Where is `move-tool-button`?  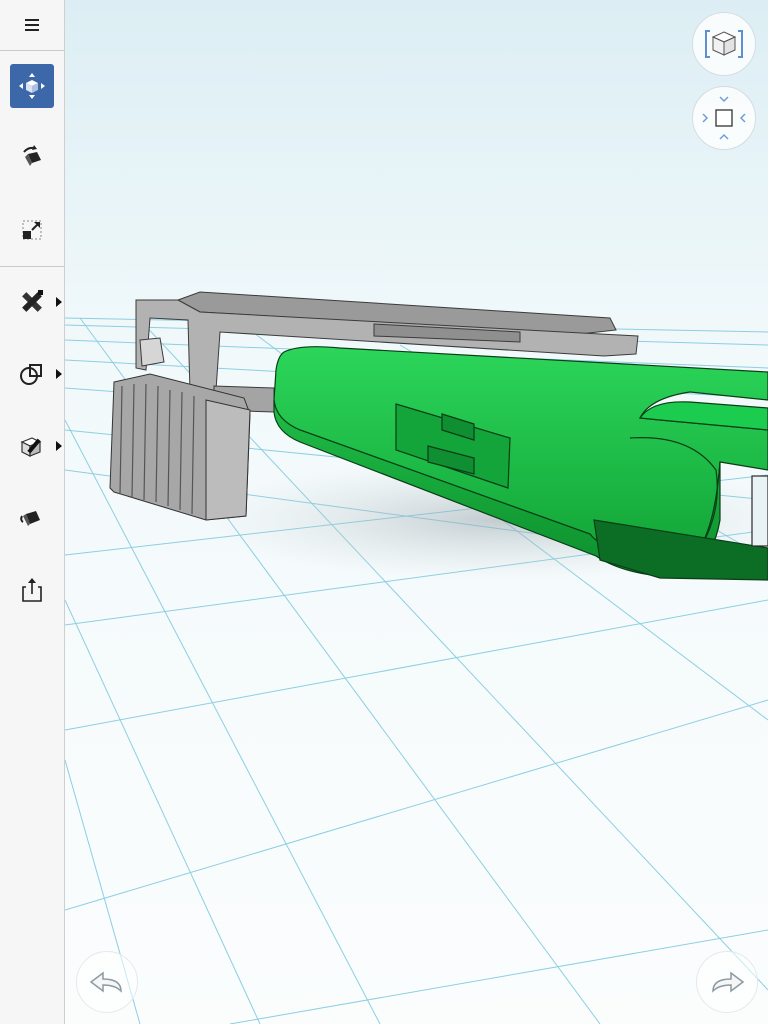 move-tool-button is located at coordinates (32, 86).